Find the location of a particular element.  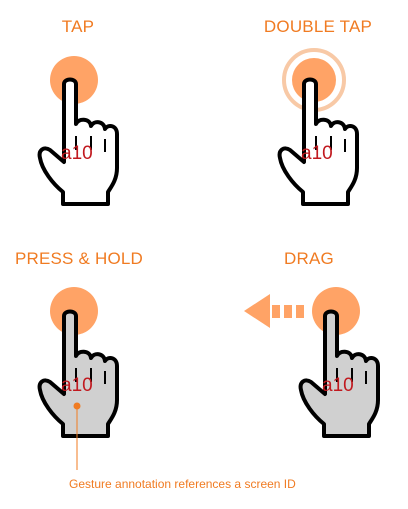

drag-arrow-icon is located at coordinates (274, 311).